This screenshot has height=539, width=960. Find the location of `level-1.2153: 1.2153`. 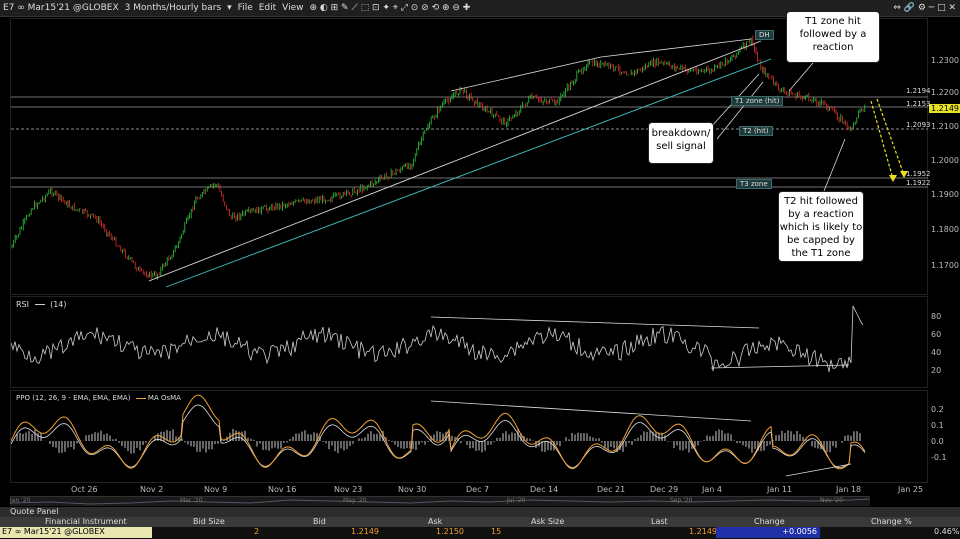

level-1.2153: 1.2153 is located at coordinates (918, 104).